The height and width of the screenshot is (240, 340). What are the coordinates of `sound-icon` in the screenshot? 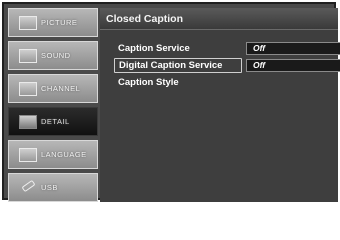 It's located at (28, 55).